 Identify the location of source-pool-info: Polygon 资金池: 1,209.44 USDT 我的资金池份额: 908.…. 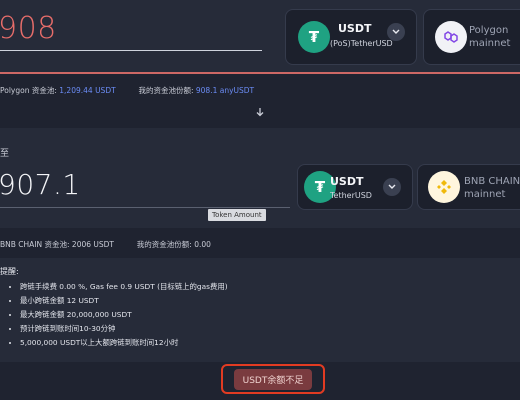
(127, 90).